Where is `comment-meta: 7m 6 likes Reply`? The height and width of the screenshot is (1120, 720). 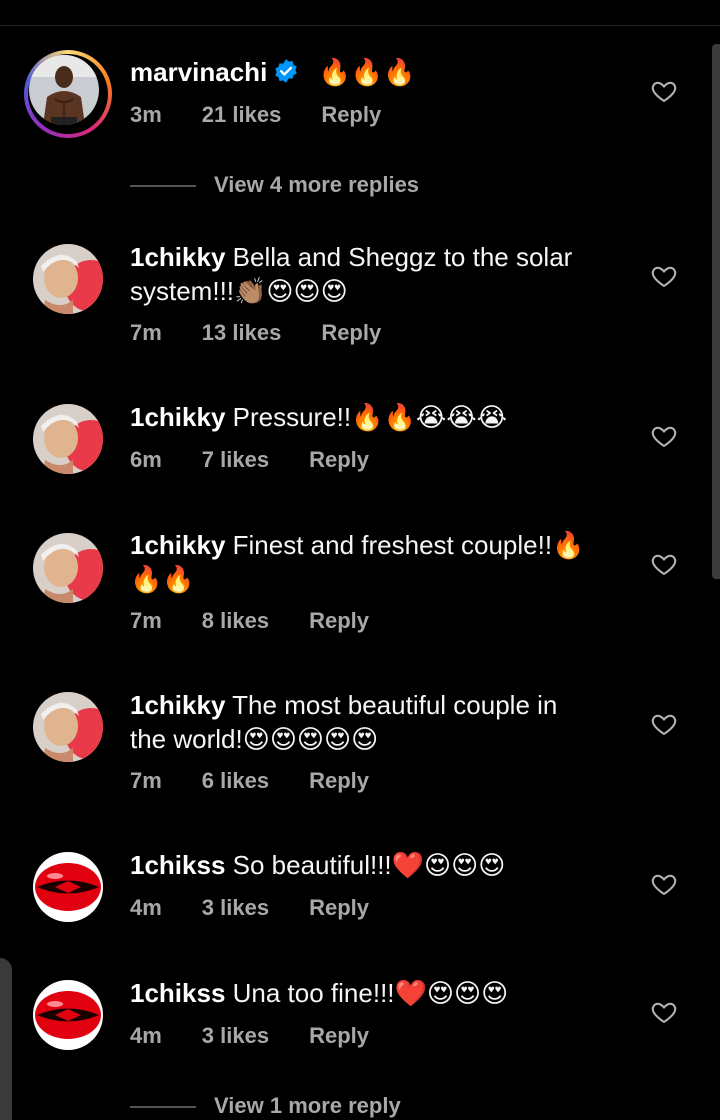
comment-meta: 7m 6 likes Reply is located at coordinates (269, 781).